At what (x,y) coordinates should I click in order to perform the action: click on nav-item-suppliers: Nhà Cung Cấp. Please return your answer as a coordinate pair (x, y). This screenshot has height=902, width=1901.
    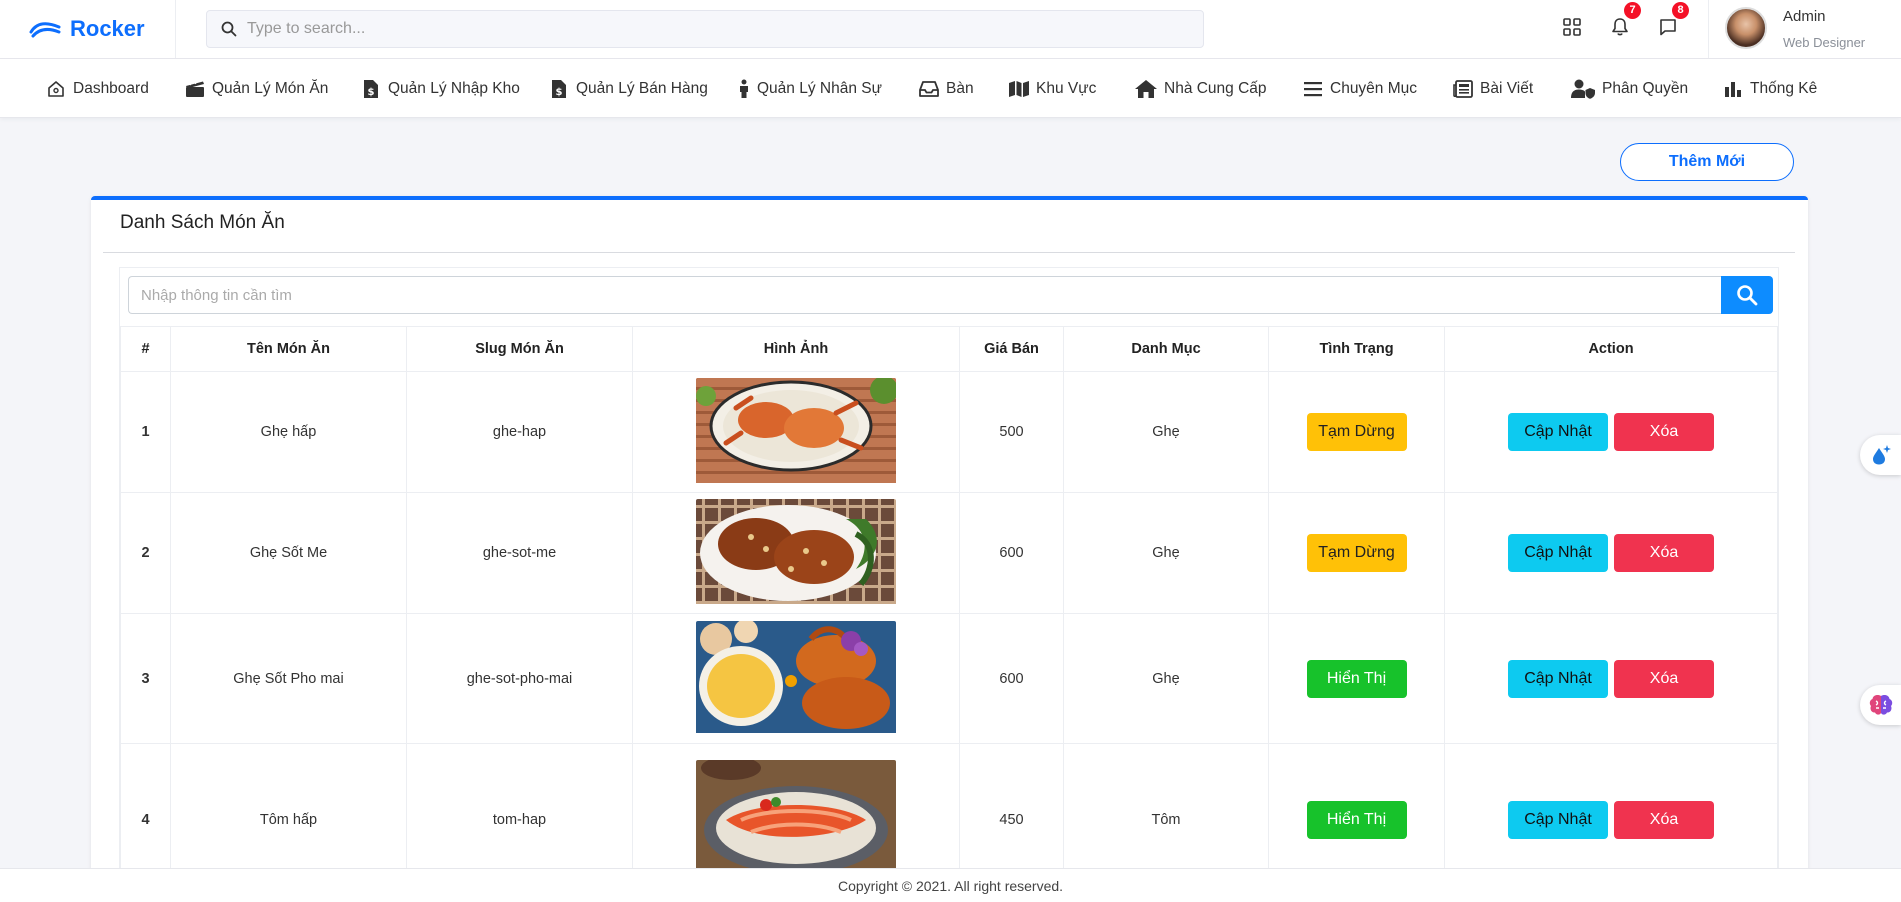
    Looking at the image, I should click on (1200, 89).